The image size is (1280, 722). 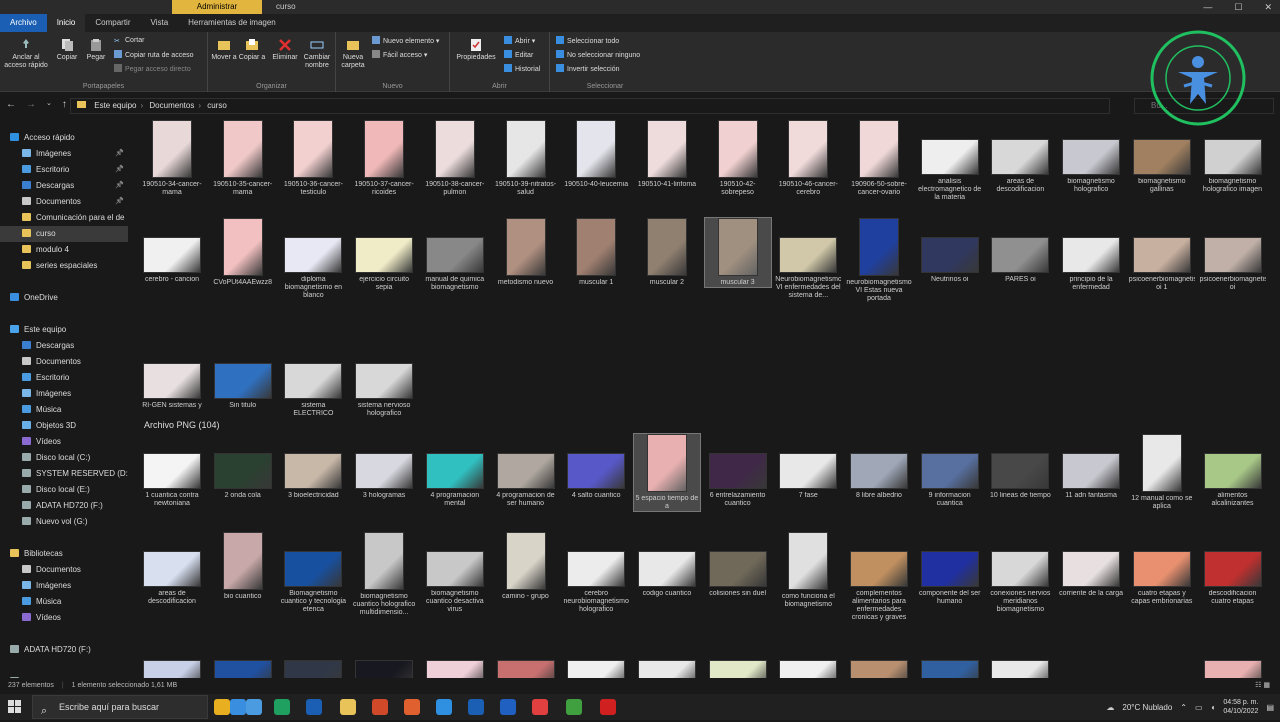 What do you see at coordinates (384, 255) in the screenshot?
I see `file-item: ejercicio circuito sepia` at bounding box center [384, 255].